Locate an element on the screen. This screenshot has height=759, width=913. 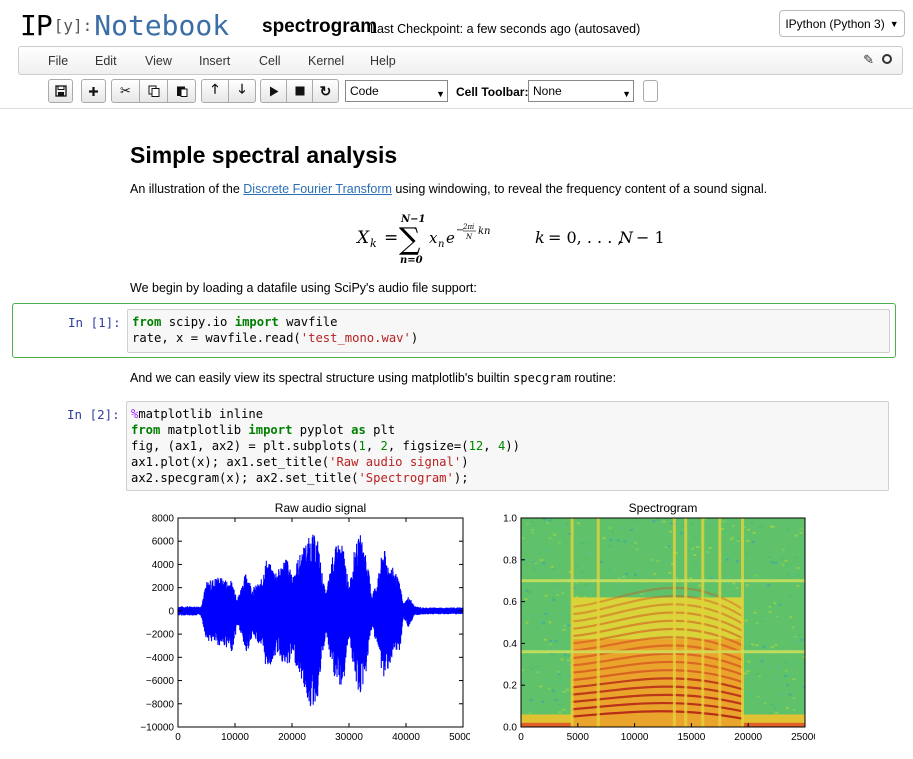
restart-icon: ↻ is located at coordinates (325, 90).